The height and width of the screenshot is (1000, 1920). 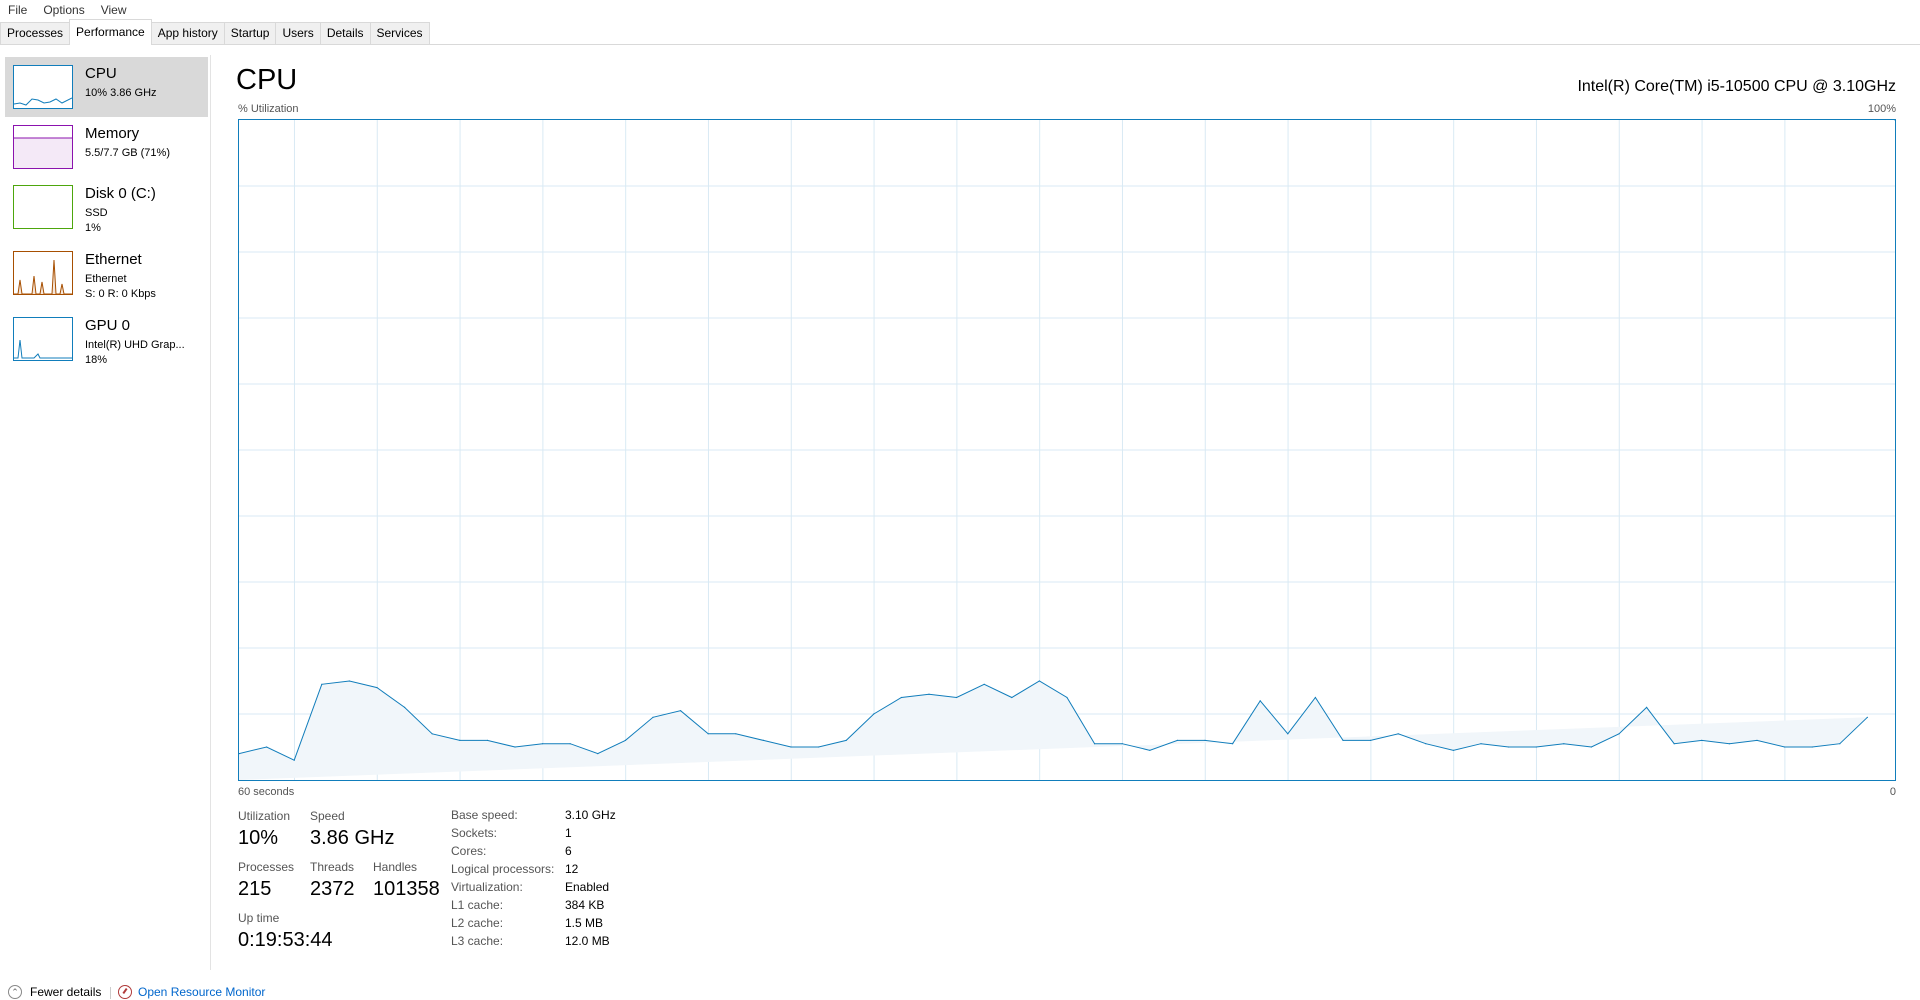 What do you see at coordinates (96, 213) in the screenshot?
I see `sidebar-disk-sub: SSD` at bounding box center [96, 213].